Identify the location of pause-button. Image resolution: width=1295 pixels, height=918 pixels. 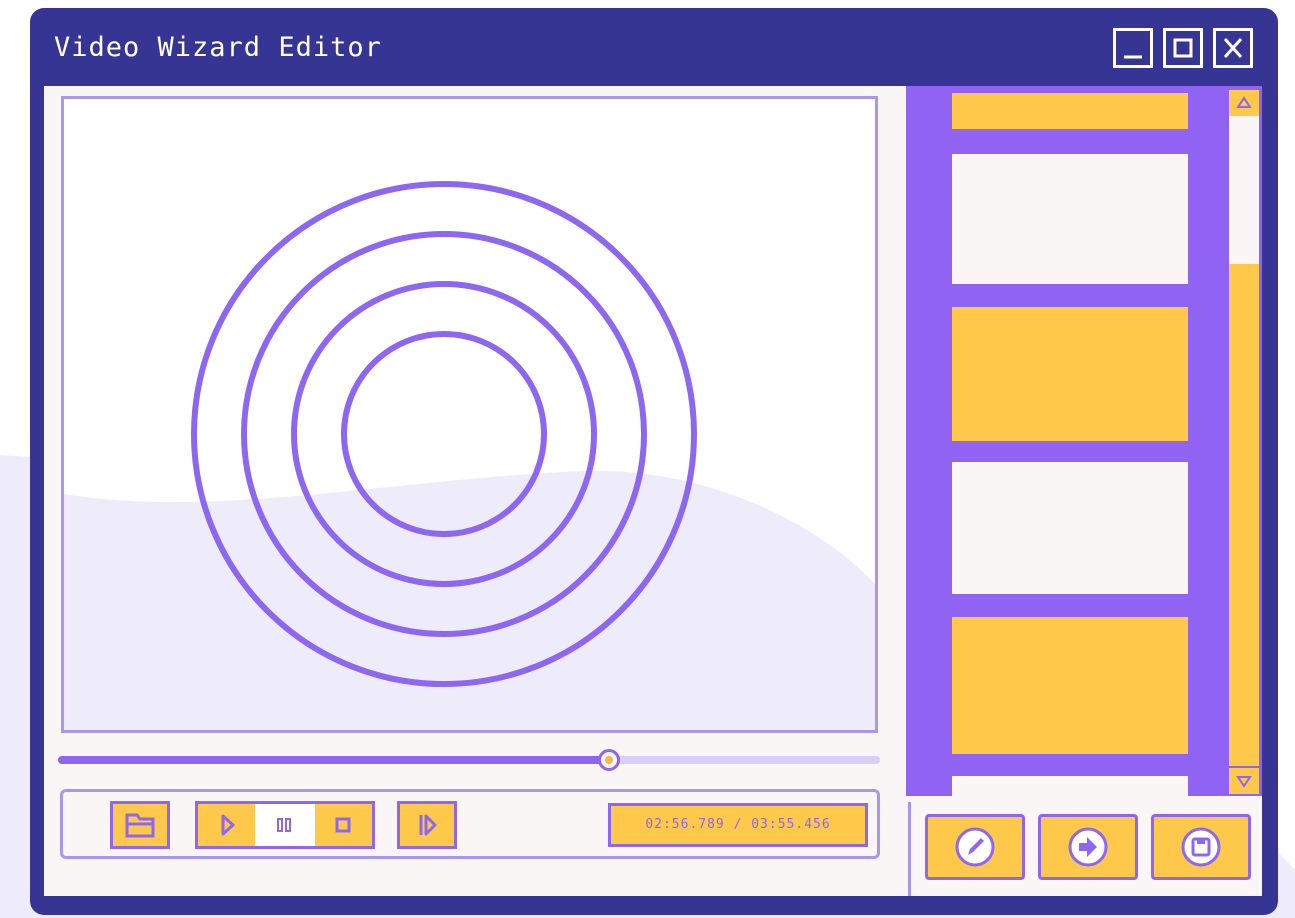
(285, 825).